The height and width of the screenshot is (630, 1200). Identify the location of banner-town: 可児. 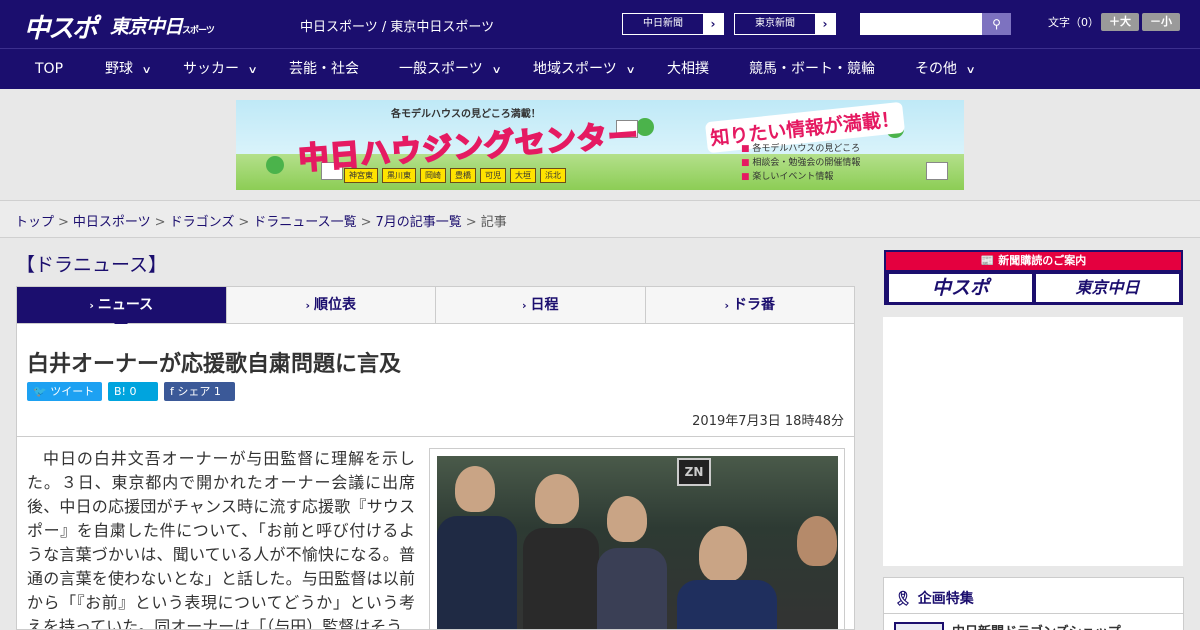
(493, 175).